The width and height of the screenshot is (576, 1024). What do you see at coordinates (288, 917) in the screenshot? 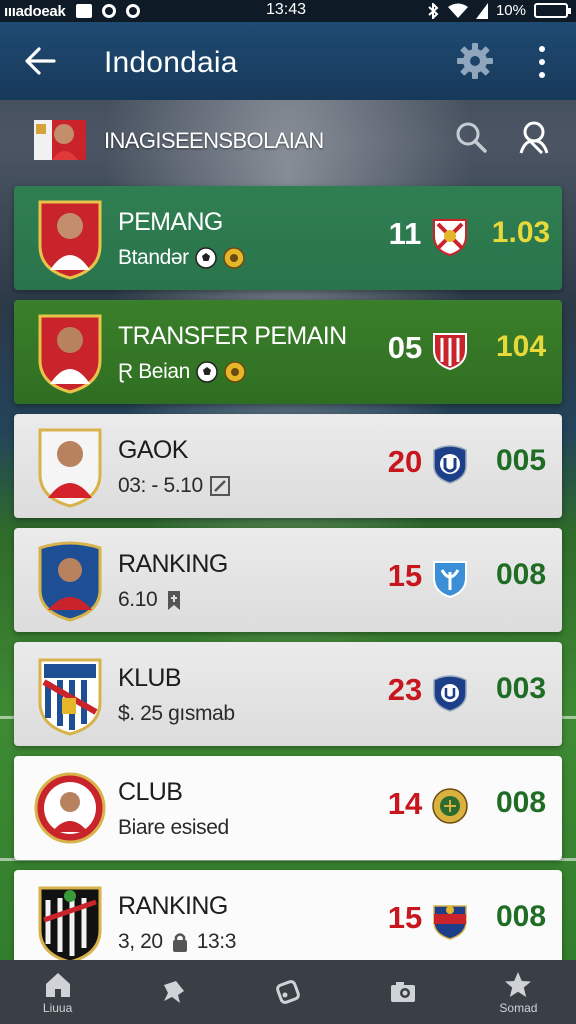
I see `list-item: RANKING 3, 20 13:3 15 008` at bounding box center [288, 917].